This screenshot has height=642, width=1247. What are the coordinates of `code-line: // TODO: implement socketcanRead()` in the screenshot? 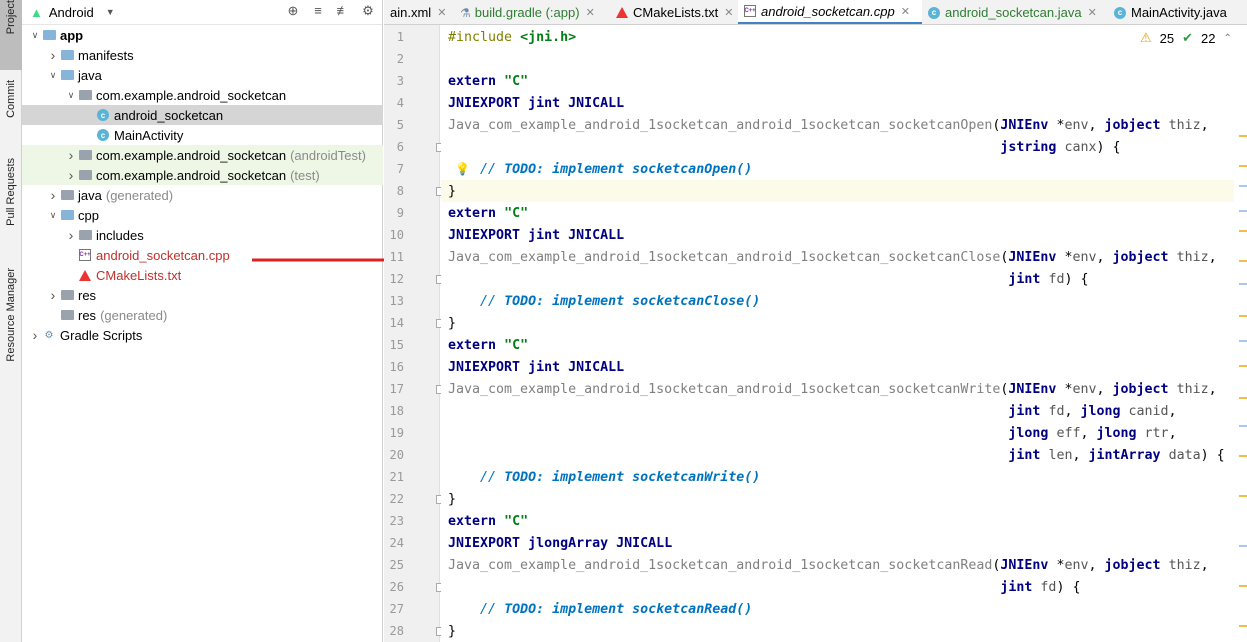 It's located at (837, 609).